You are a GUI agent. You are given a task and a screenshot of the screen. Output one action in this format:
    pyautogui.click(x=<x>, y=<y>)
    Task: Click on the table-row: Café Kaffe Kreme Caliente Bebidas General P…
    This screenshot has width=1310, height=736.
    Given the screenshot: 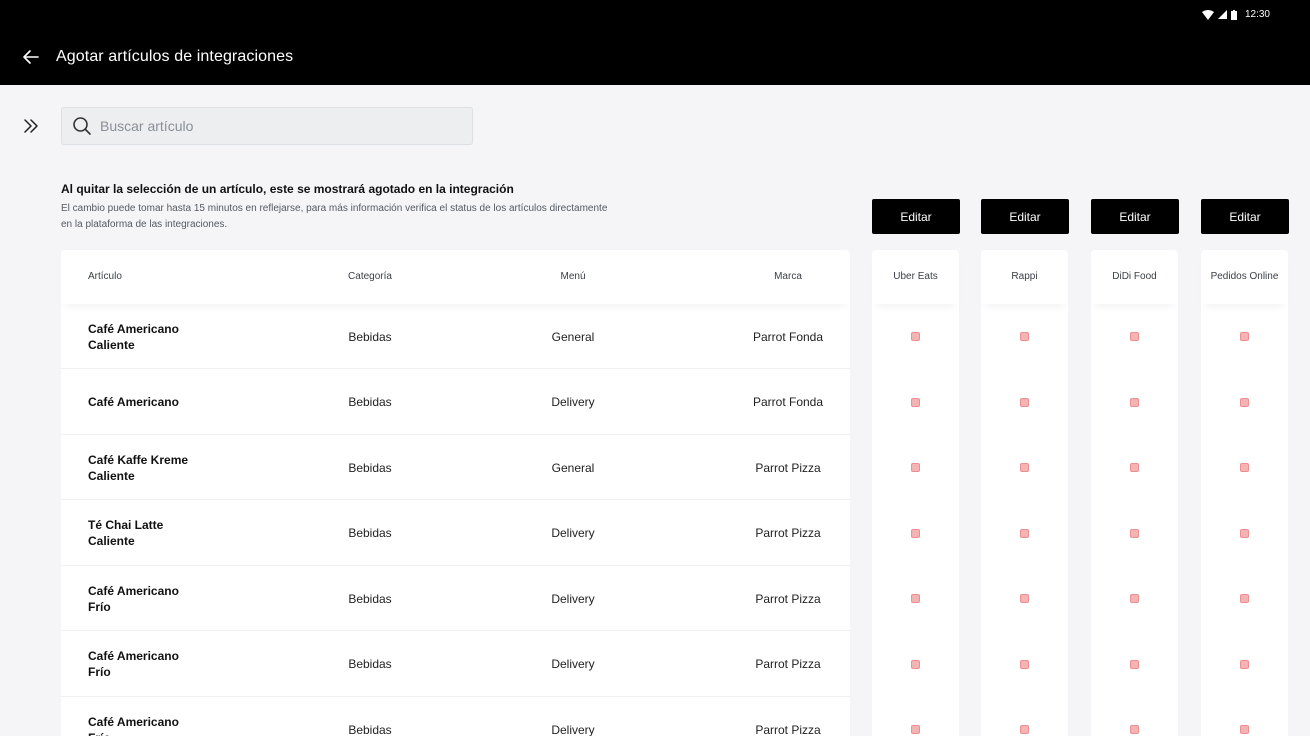 What is the action you would take?
    pyautogui.click(x=455, y=467)
    